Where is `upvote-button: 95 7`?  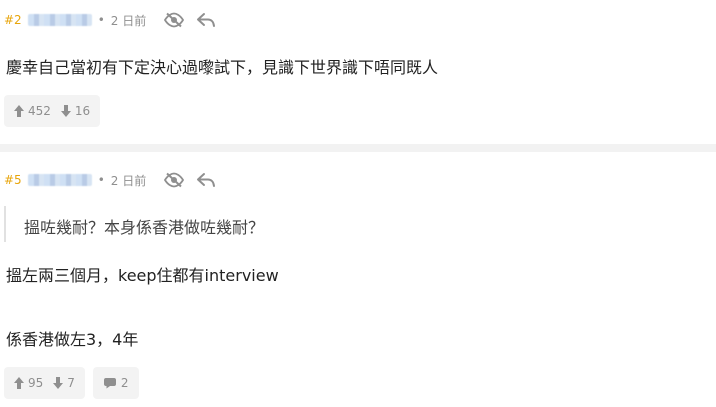 upvote-button: 95 7 is located at coordinates (44, 383).